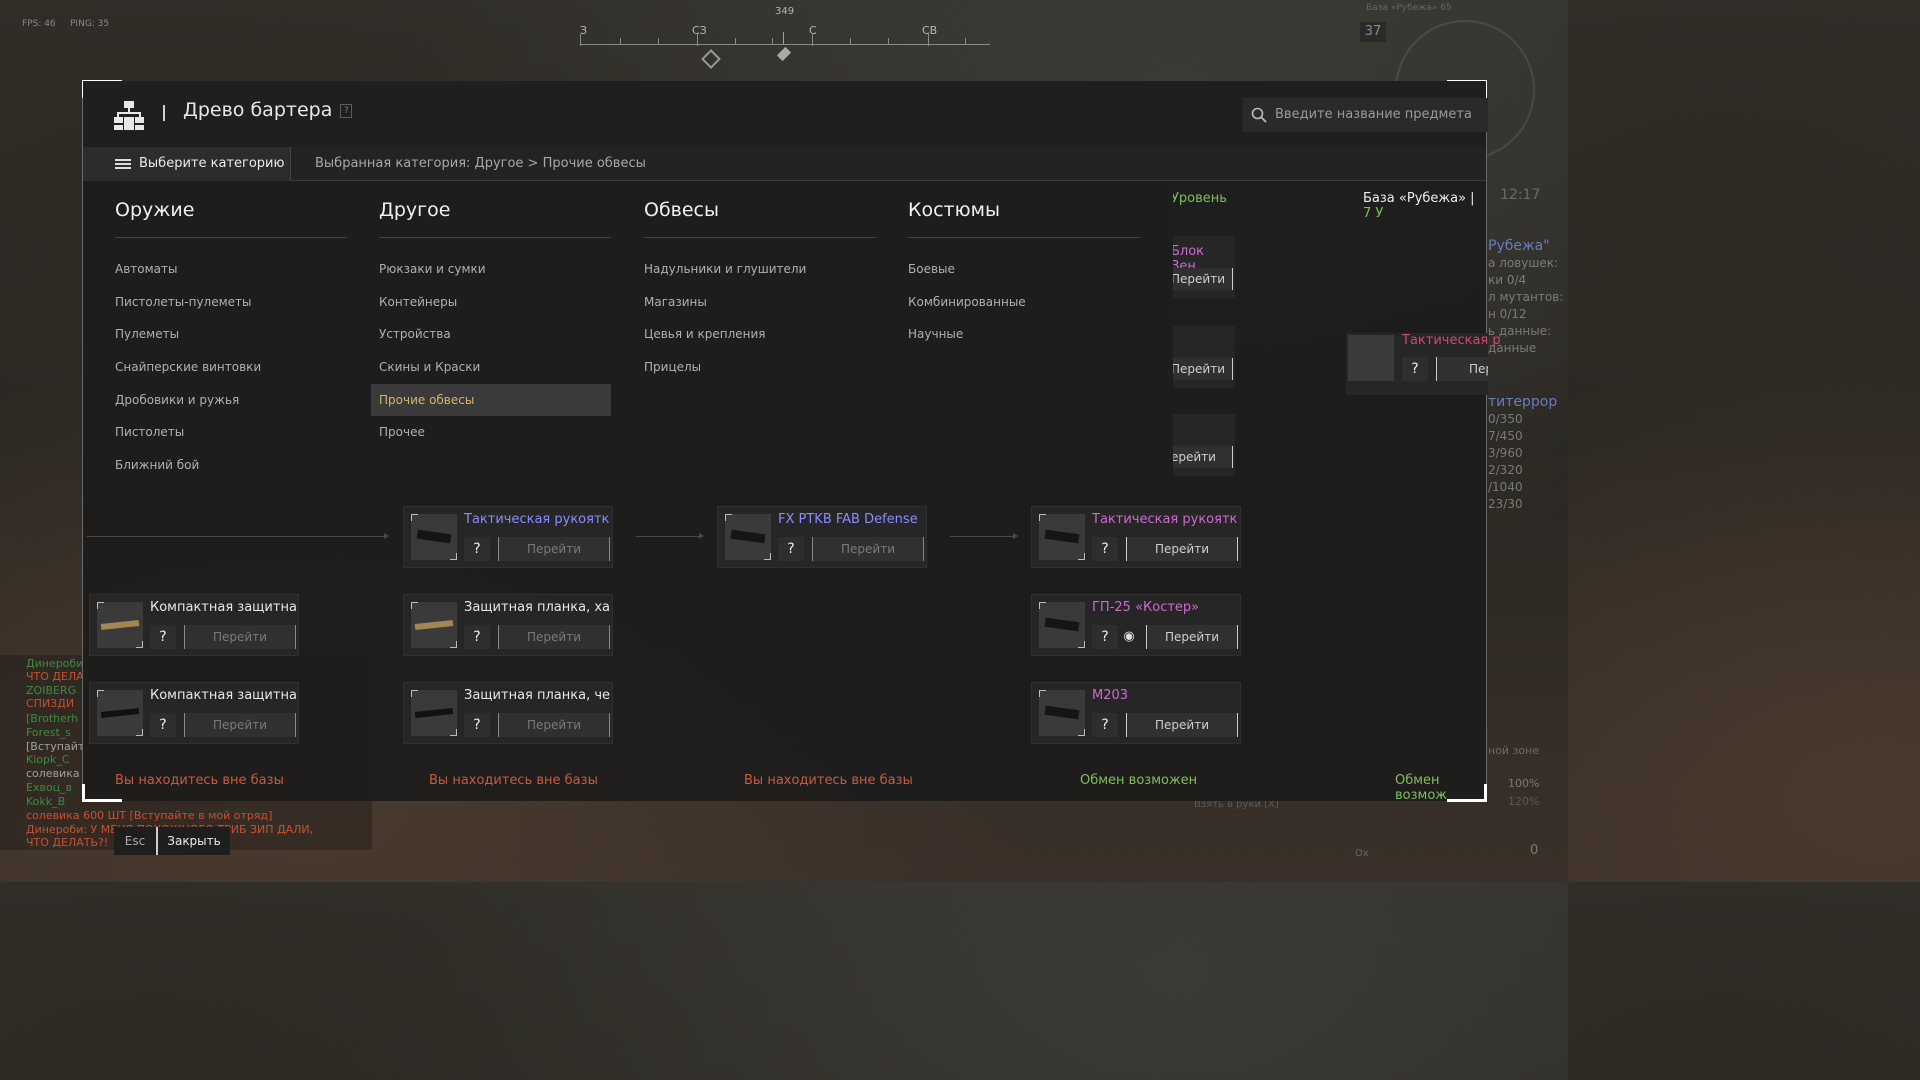 Image resolution: width=1920 pixels, height=1080 pixels. Describe the element at coordinates (231, 209) in the screenshot. I see `category-title: Оружие` at that location.